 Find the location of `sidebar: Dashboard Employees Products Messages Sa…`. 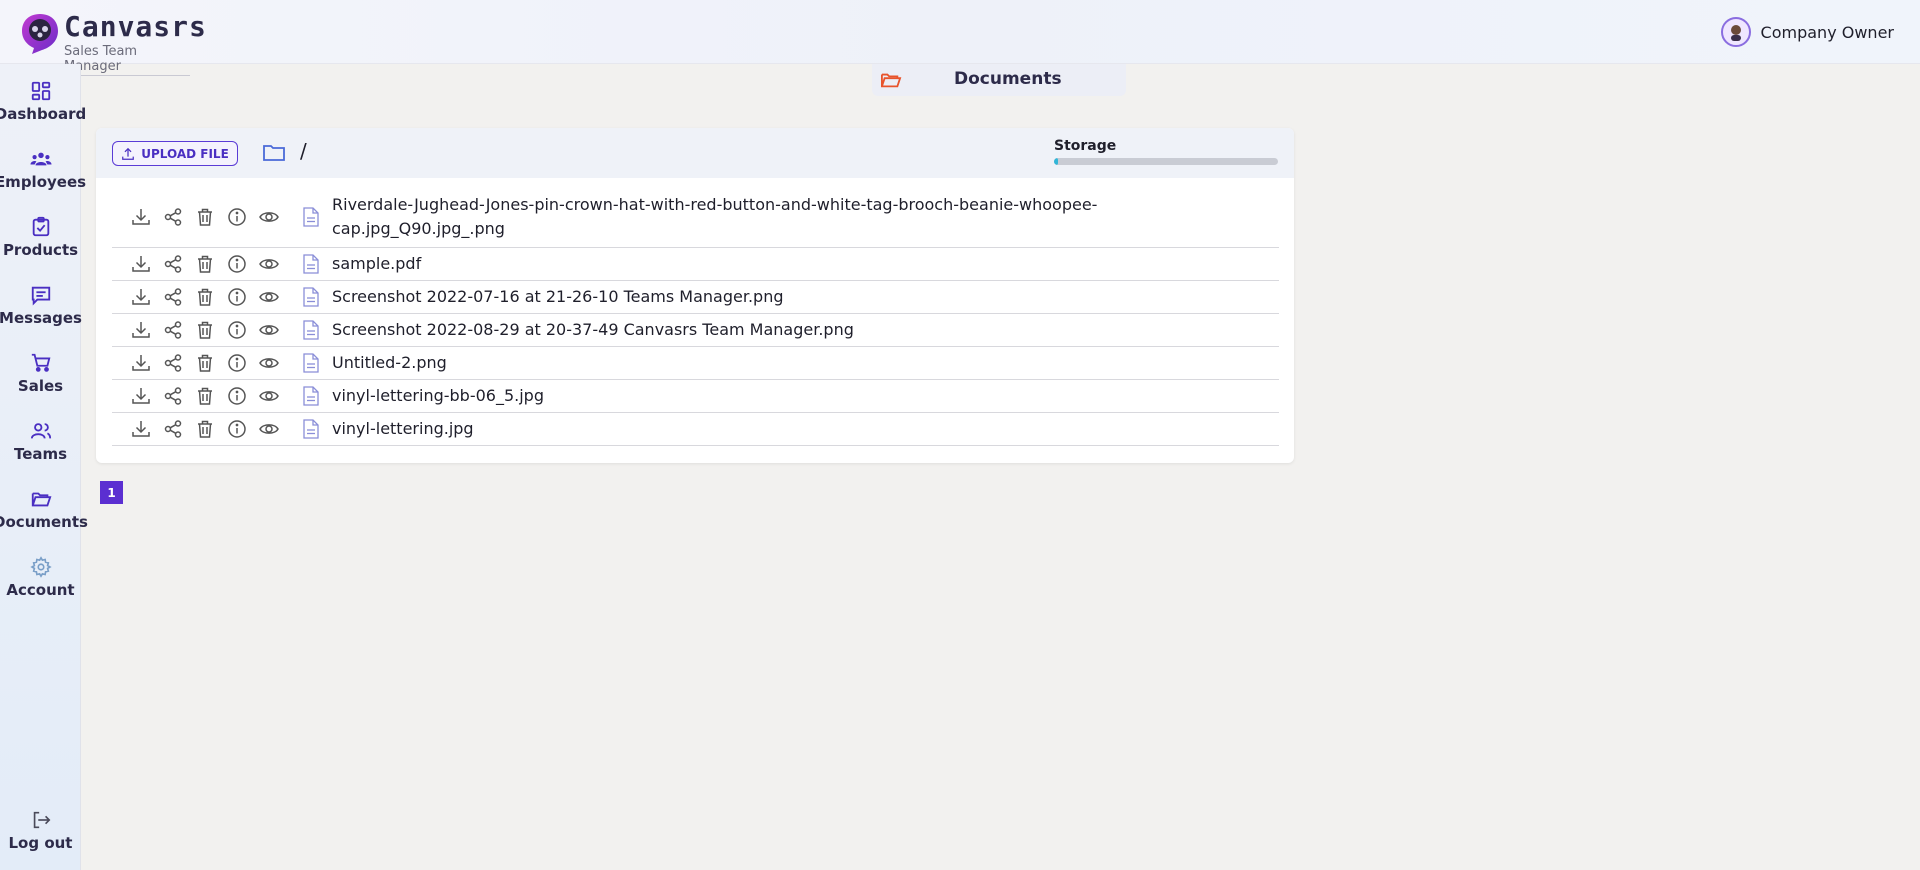

sidebar: Dashboard Employees Products Messages Sa… is located at coordinates (44, 467).